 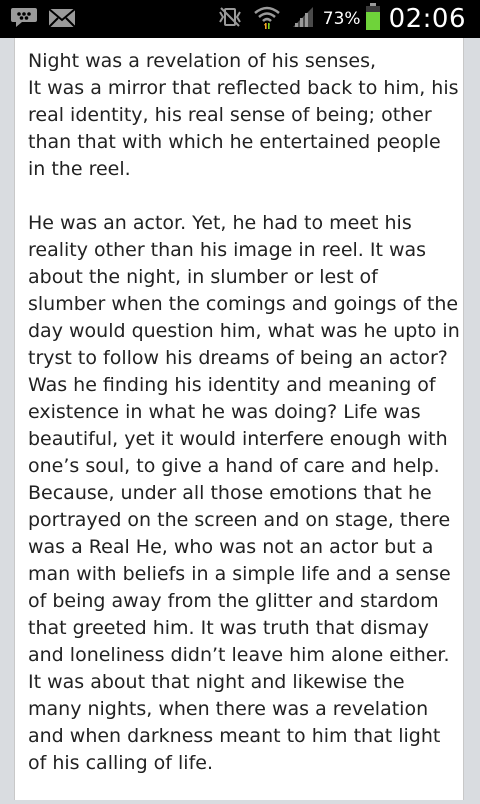 I want to click on clock: 02:06, so click(x=427, y=19).